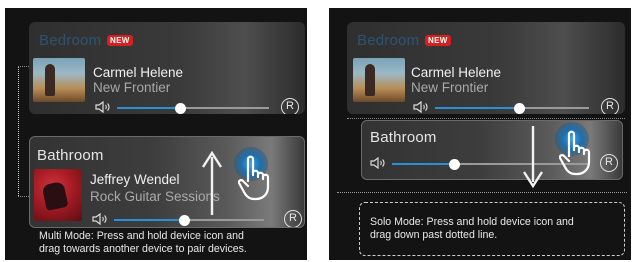 This screenshot has height=262, width=633. I want to click on card-divider-line, so click(486, 118).